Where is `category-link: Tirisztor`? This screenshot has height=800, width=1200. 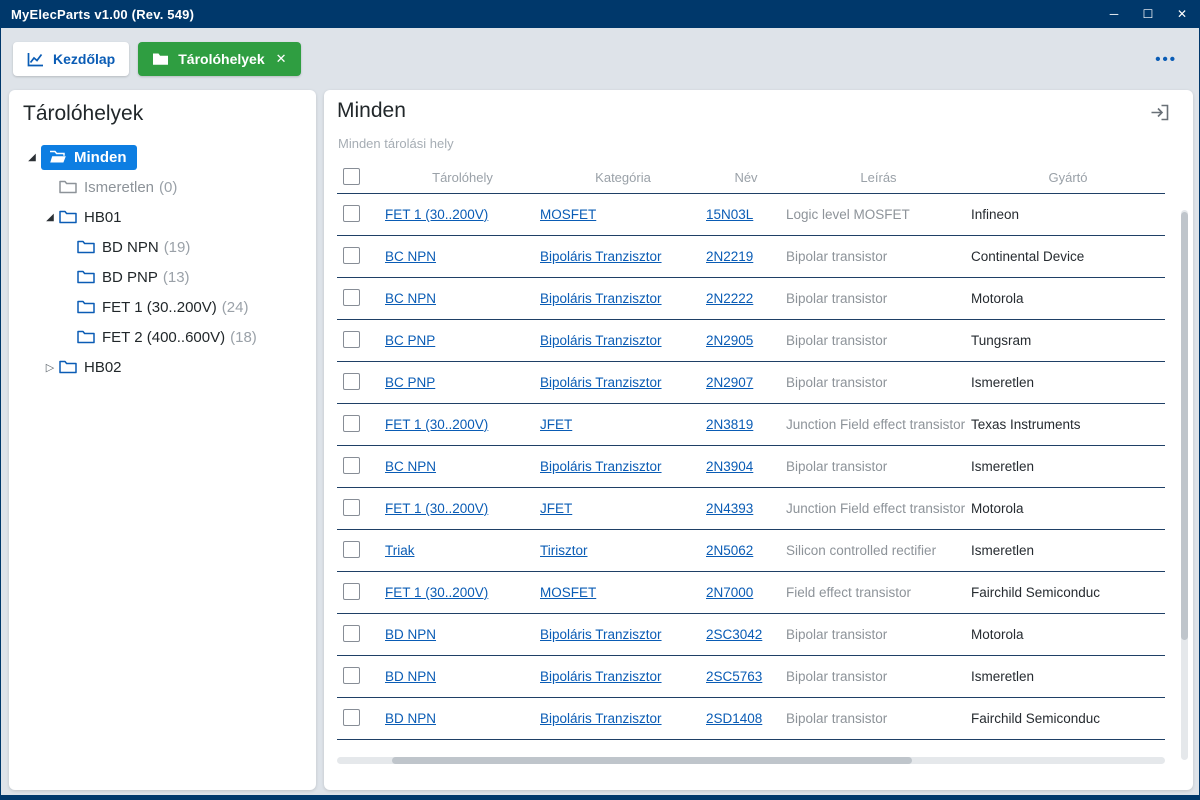
category-link: Tirisztor is located at coordinates (623, 550).